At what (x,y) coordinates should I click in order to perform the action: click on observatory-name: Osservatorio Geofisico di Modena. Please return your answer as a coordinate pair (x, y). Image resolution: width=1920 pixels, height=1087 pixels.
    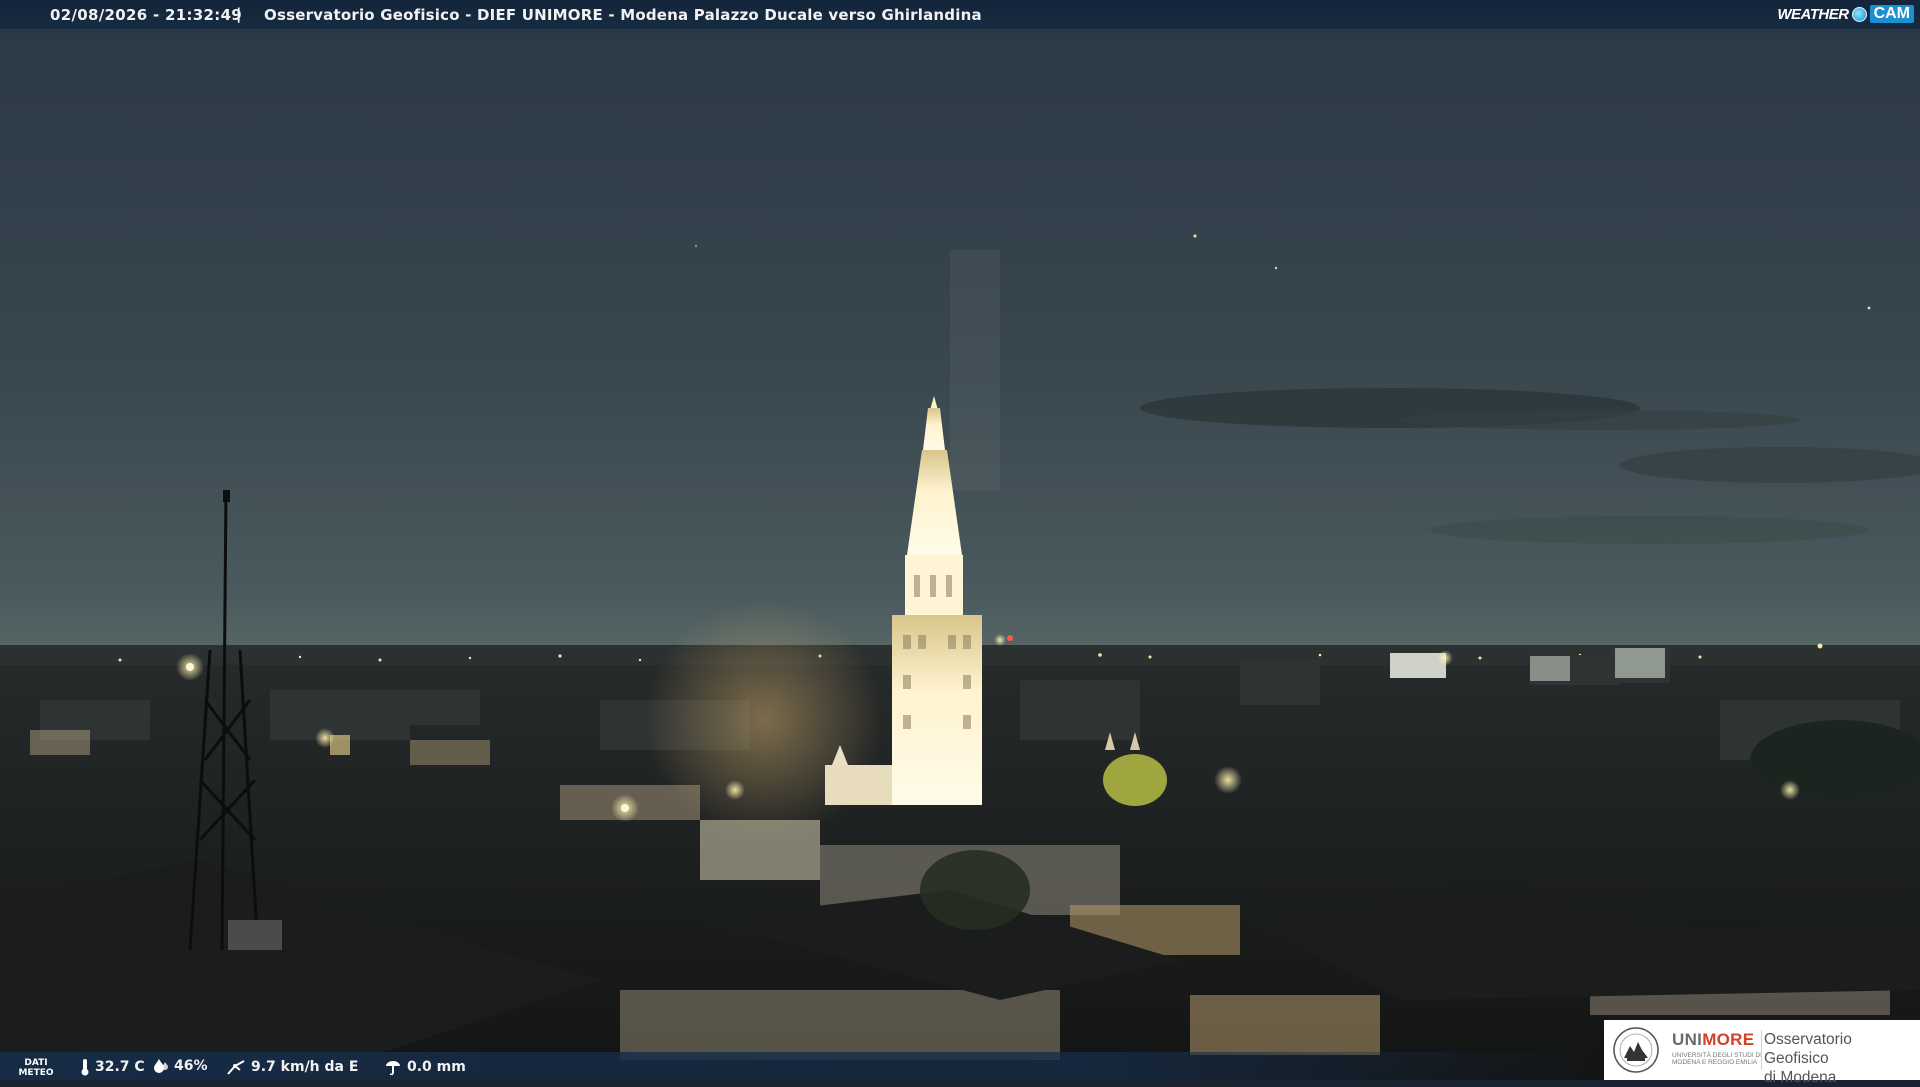
    Looking at the image, I should click on (1842, 1058).